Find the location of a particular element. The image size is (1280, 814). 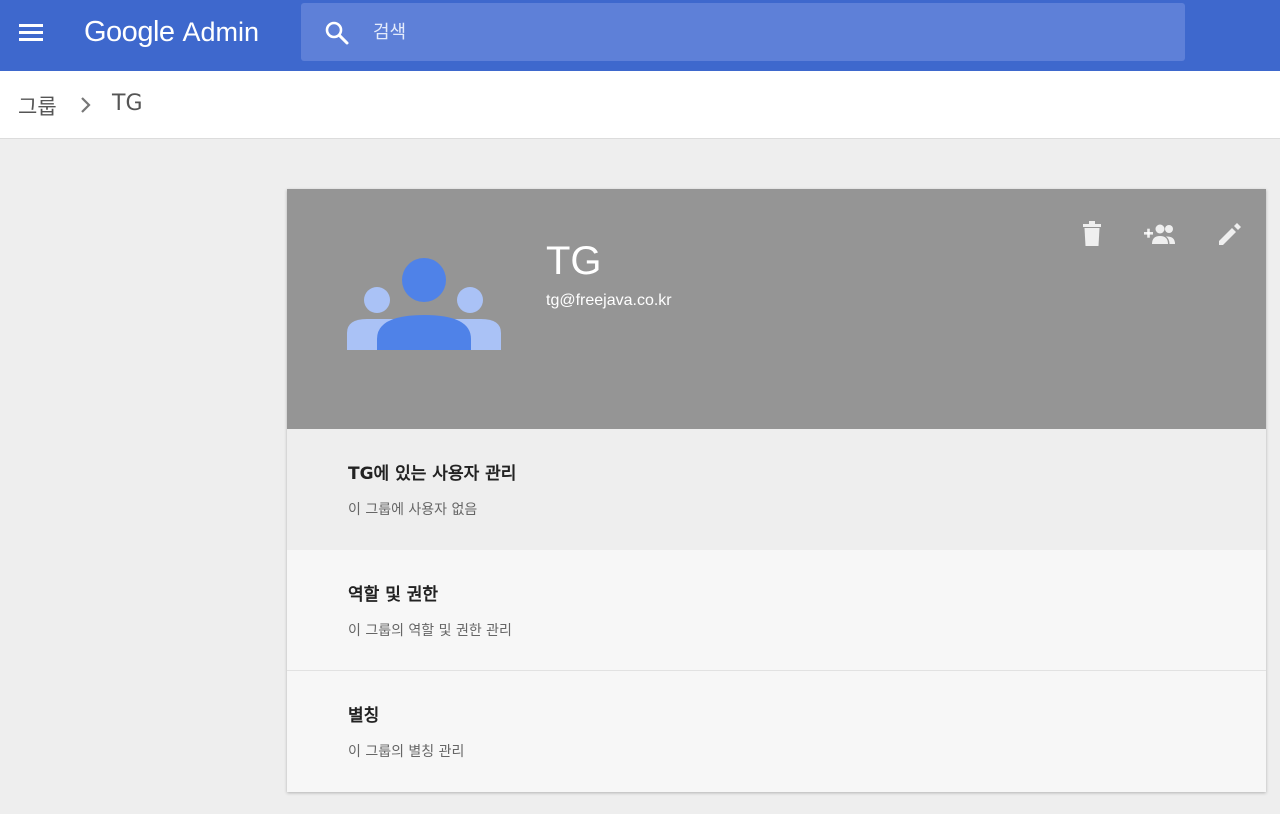

group-avatar-icon is located at coordinates (424, 303).